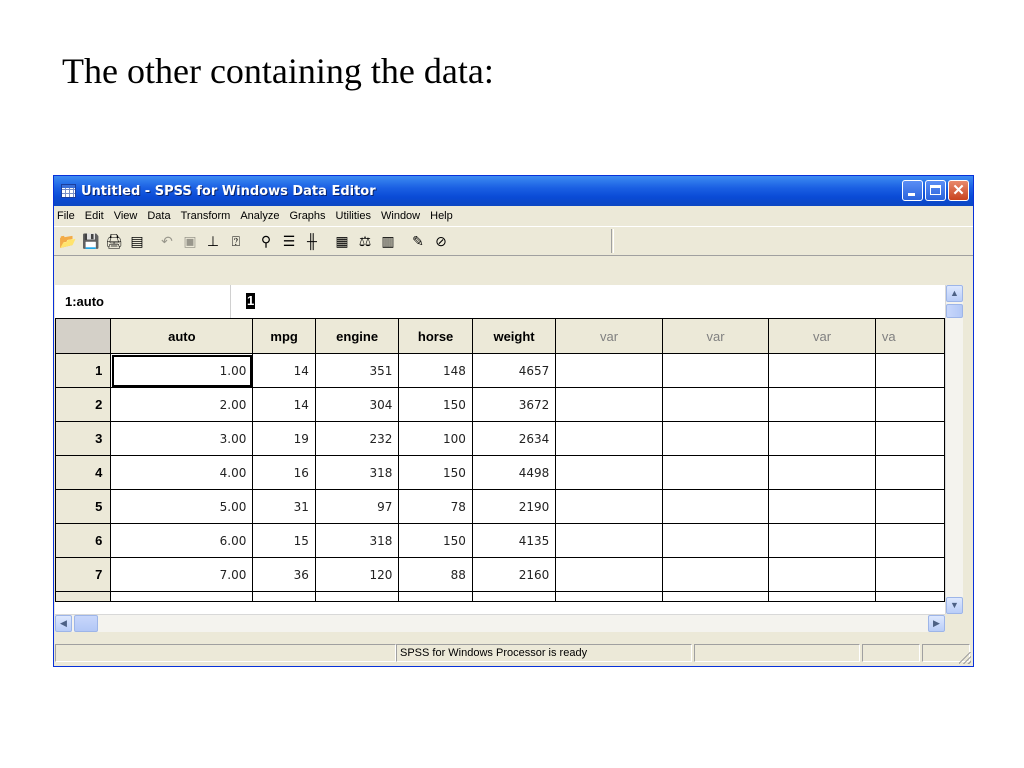  Describe the element at coordinates (954, 311) in the screenshot. I see `vertical-scroll-thumb` at that location.